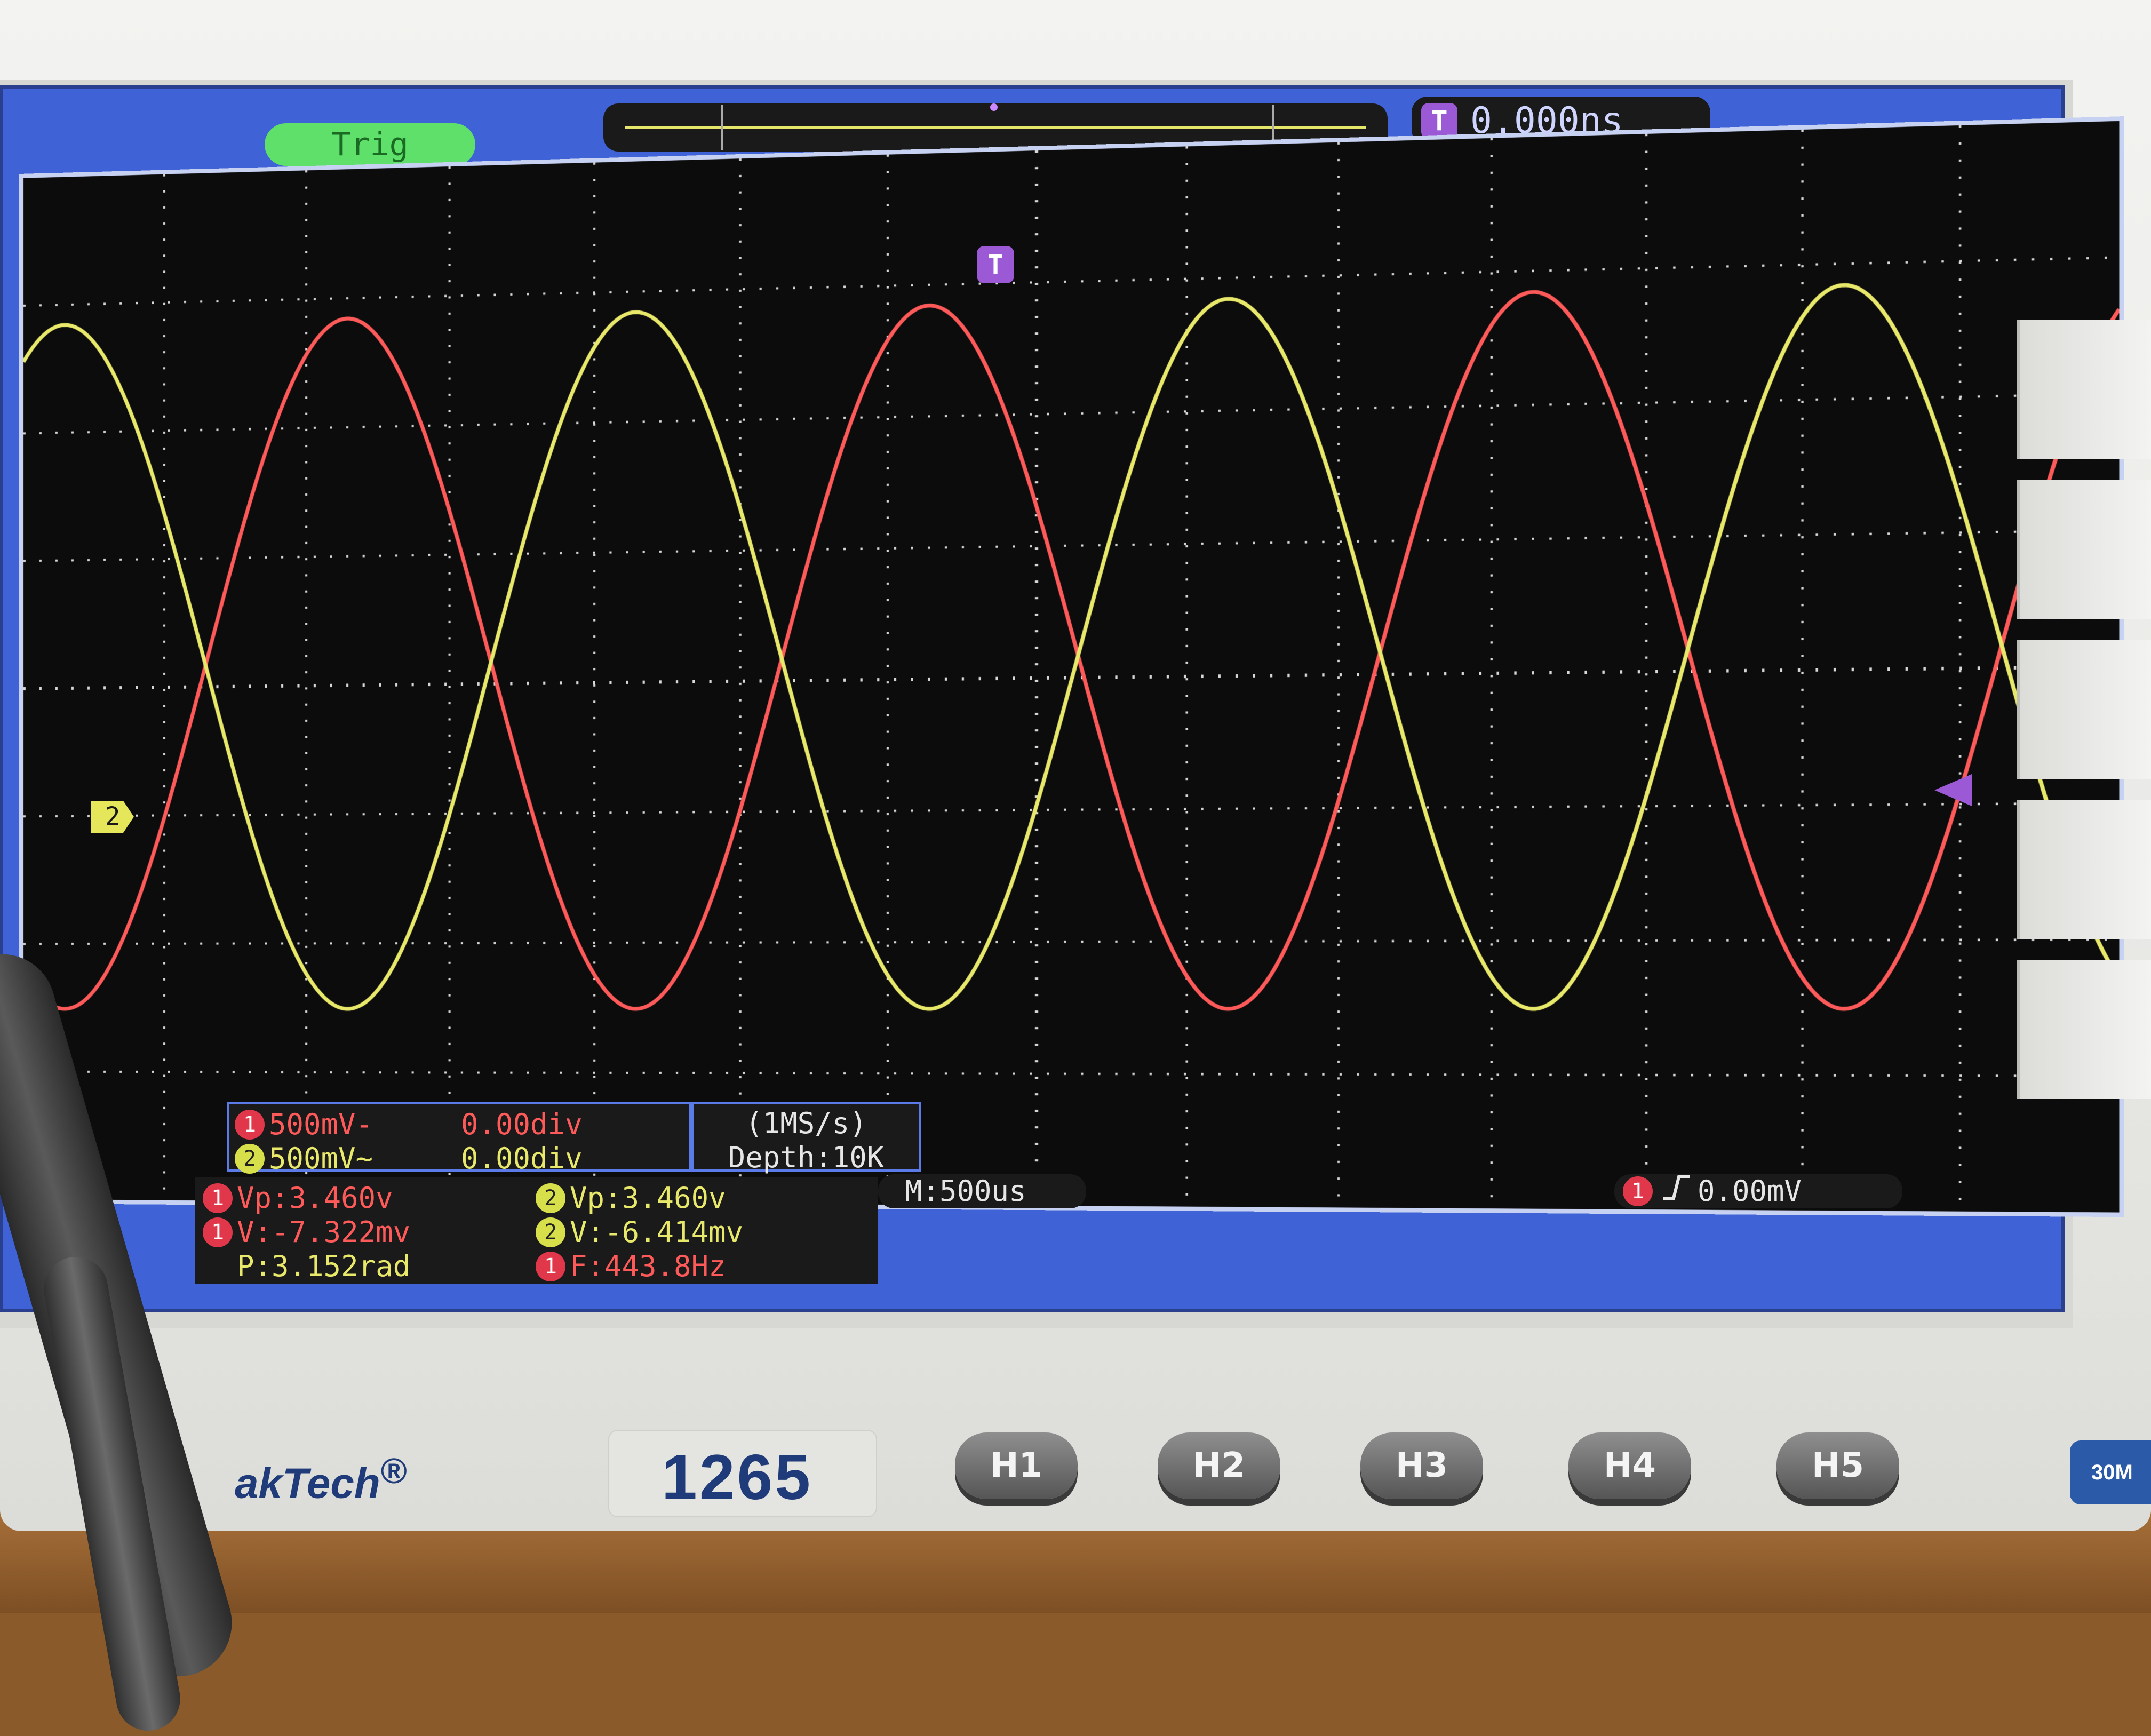 The height and width of the screenshot is (1736, 2151). I want to click on rising-edge-icon, so click(1676, 1191).